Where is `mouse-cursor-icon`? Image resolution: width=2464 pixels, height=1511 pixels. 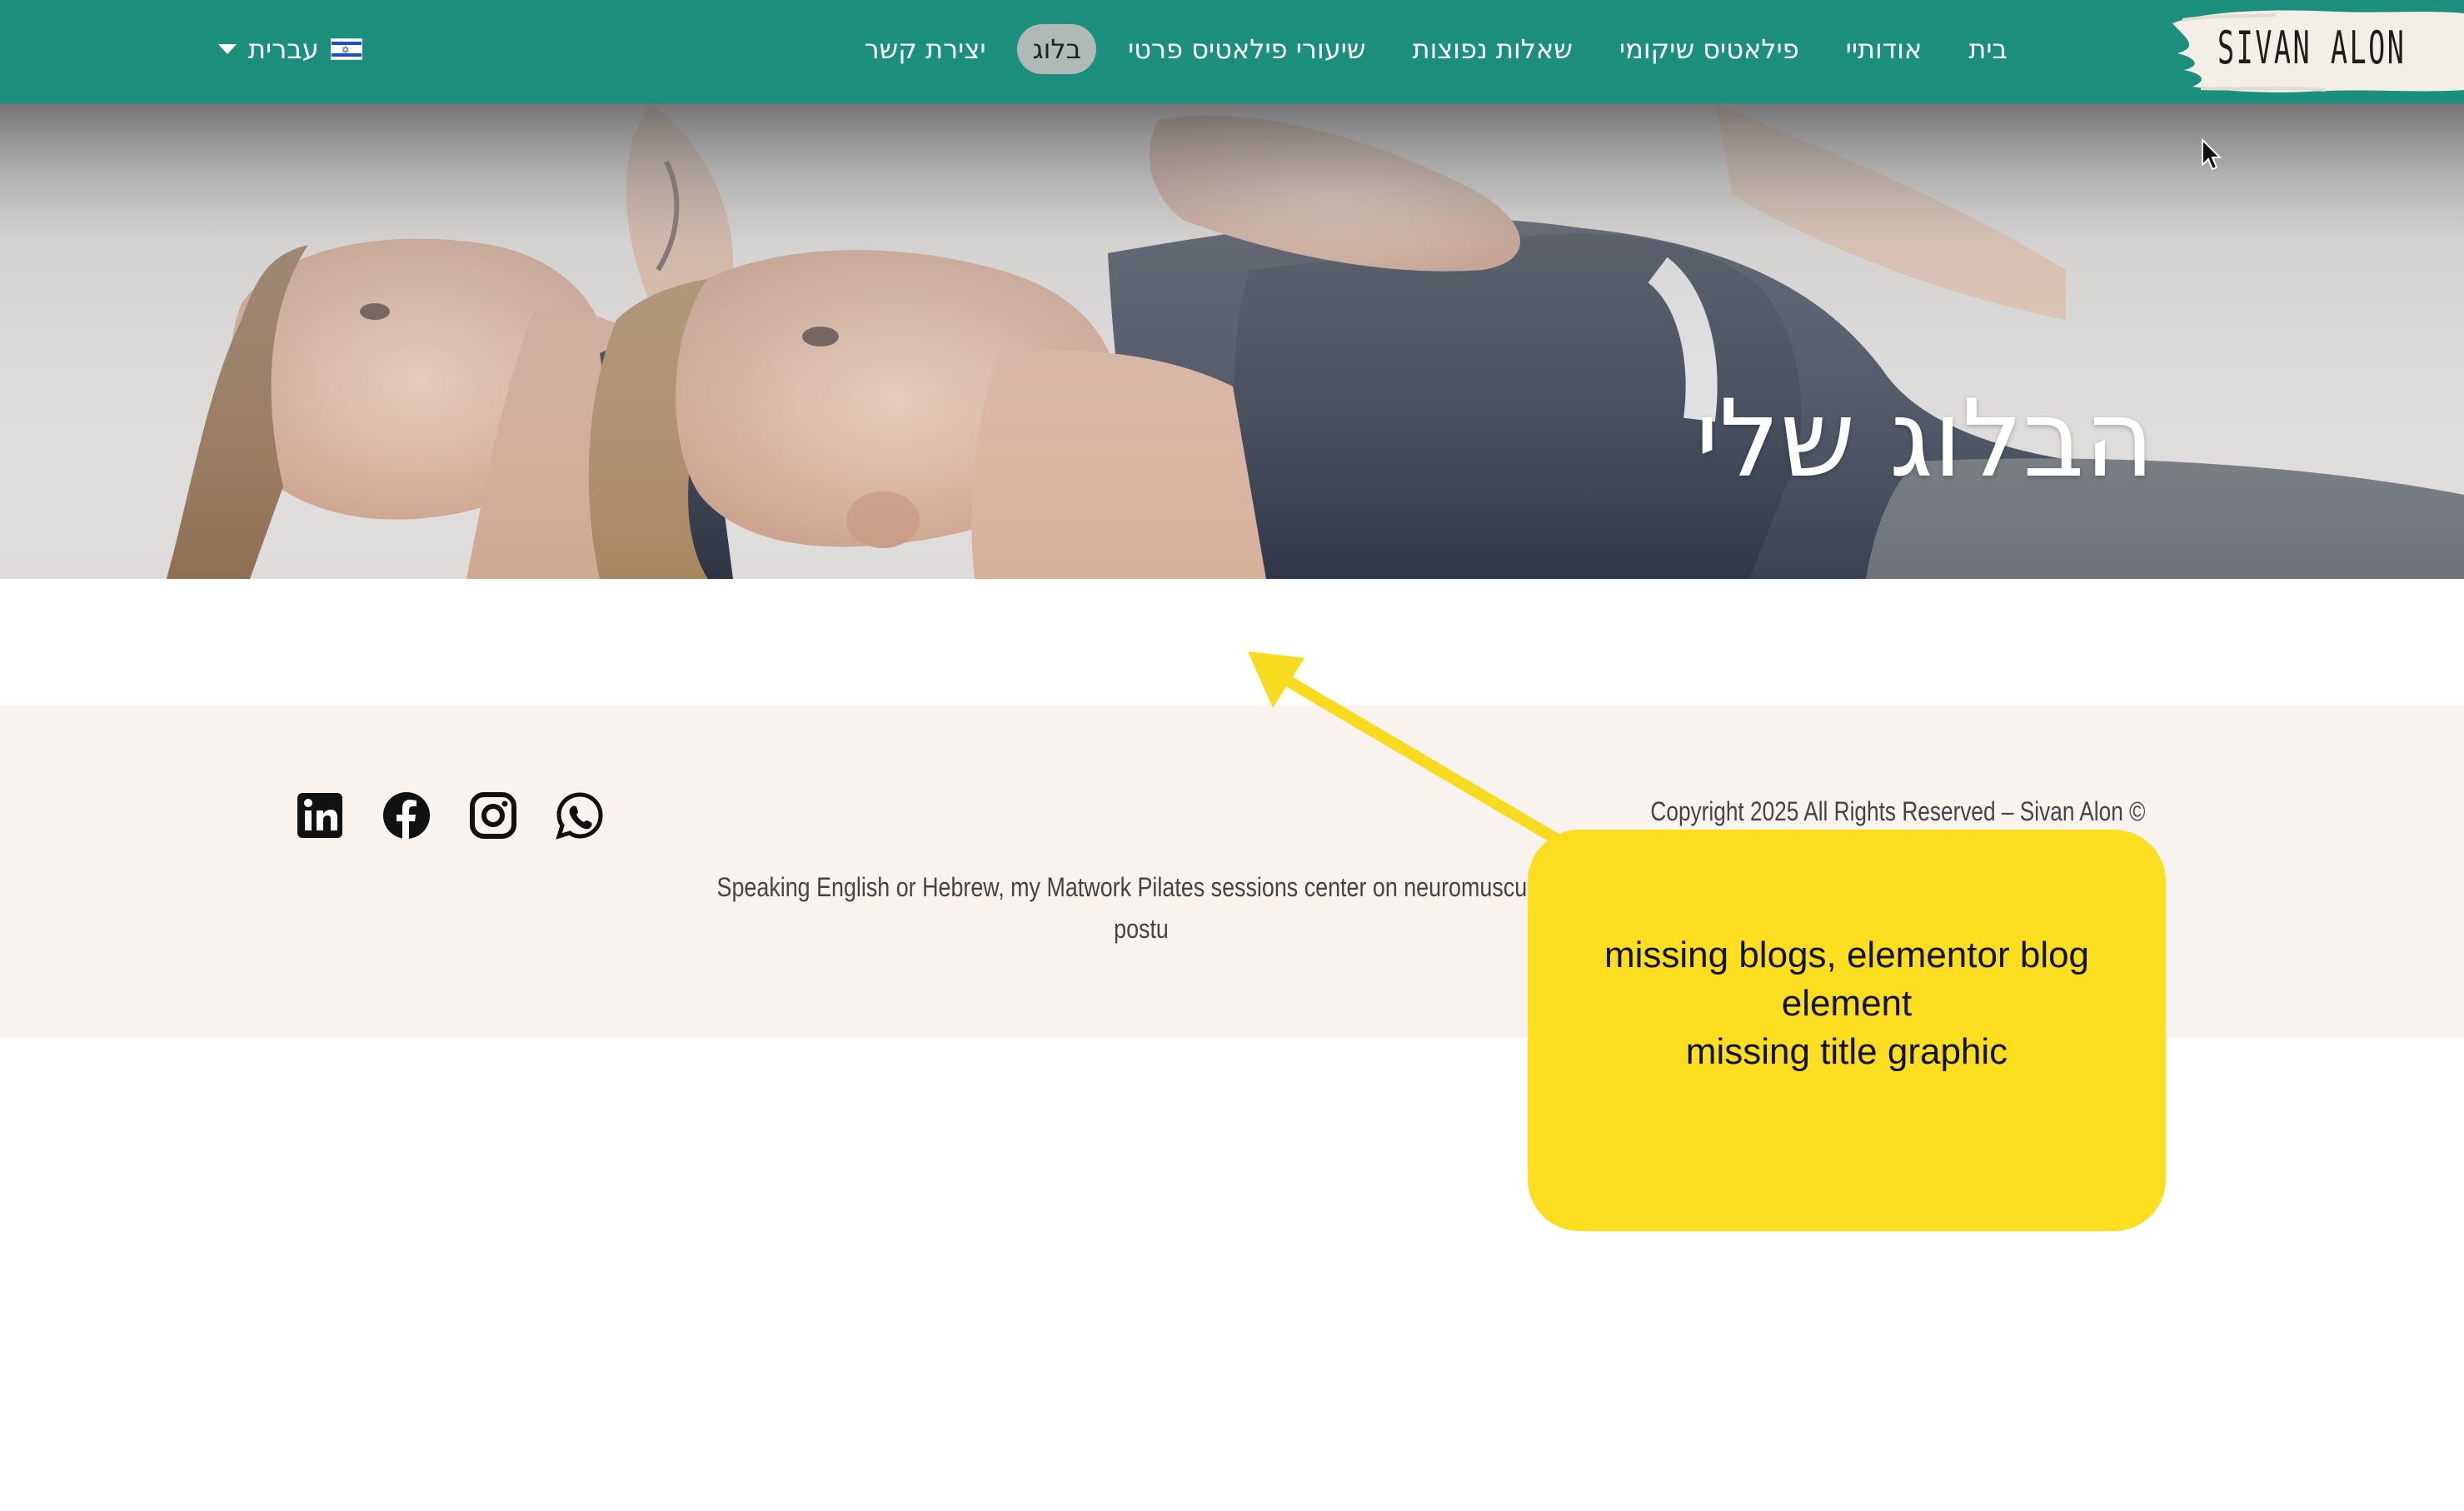 mouse-cursor-icon is located at coordinates (2212, 154).